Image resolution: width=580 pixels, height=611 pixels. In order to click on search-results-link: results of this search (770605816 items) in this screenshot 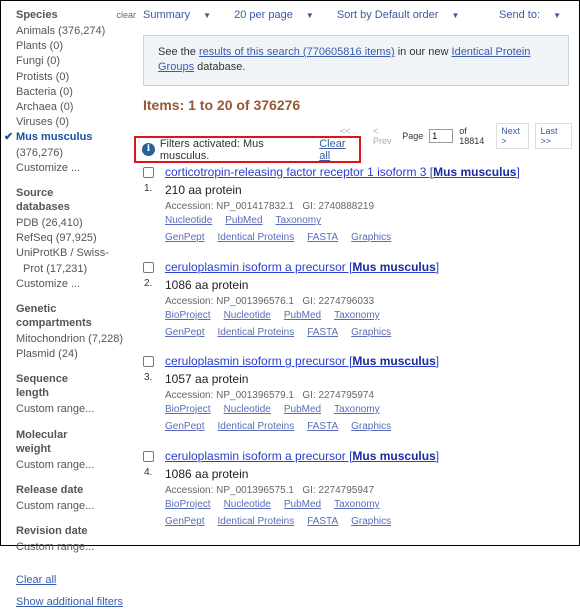, I will do `click(297, 52)`.